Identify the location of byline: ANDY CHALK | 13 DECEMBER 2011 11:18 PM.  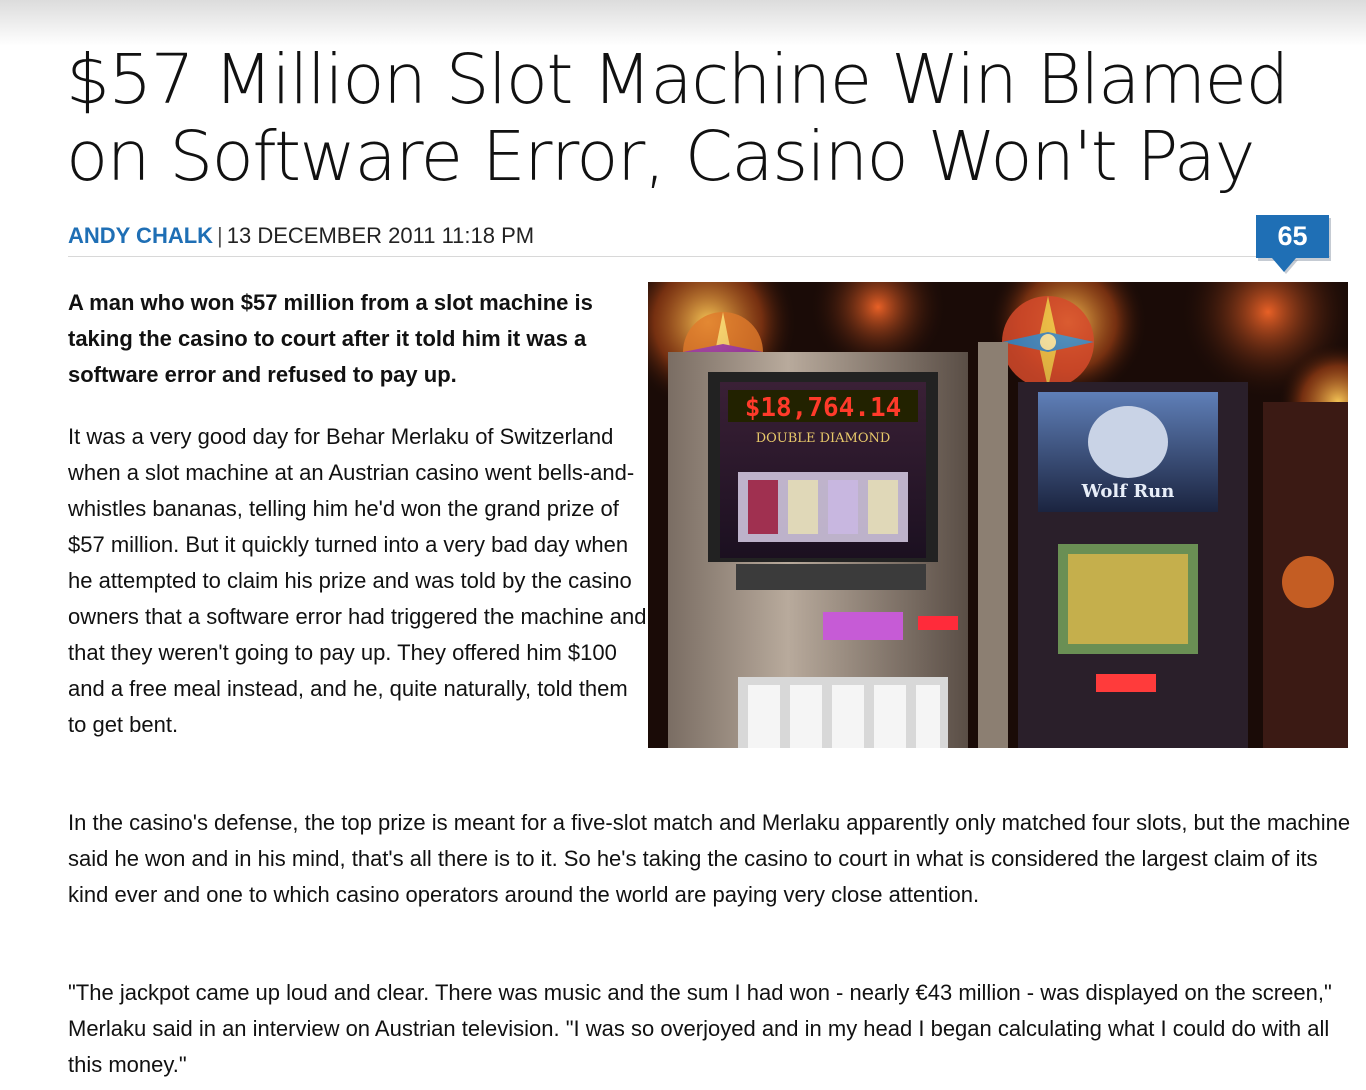
(301, 236).